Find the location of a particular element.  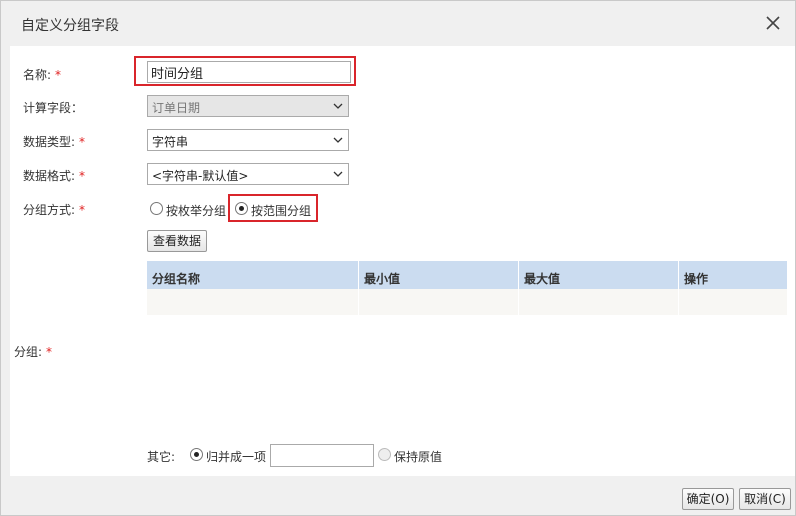

dialog-footer: 确定(O) 取消(C) is located at coordinates (398, 496).